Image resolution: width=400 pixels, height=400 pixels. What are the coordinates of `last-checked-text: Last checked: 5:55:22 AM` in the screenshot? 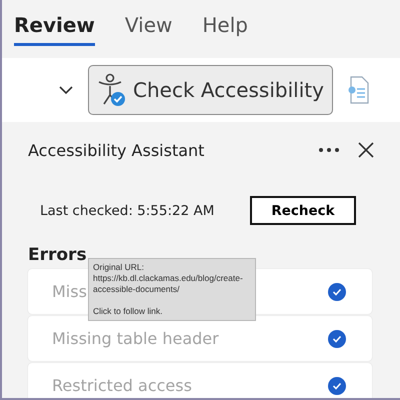 It's located at (127, 210).